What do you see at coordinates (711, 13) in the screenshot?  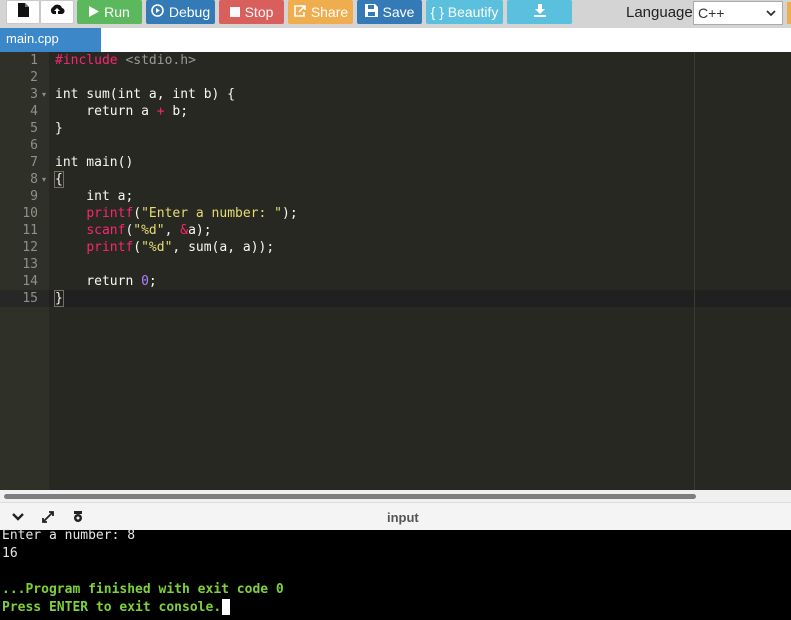 I see `language-value: C++` at bounding box center [711, 13].